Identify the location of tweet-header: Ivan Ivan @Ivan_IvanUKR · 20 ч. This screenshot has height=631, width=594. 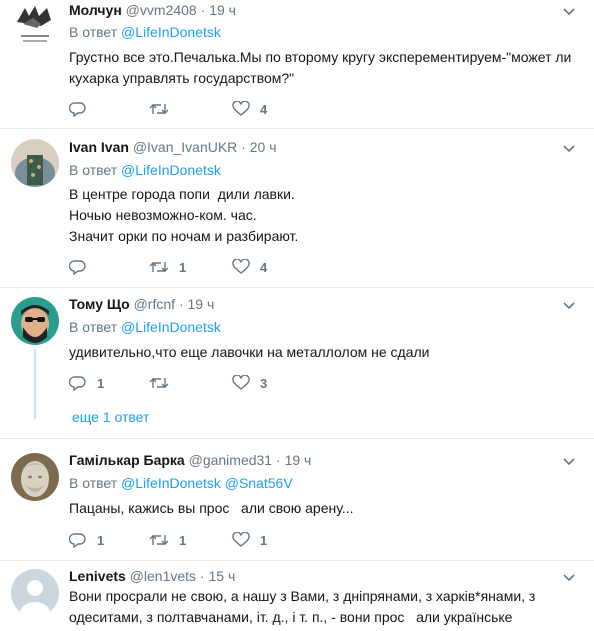
(173, 147).